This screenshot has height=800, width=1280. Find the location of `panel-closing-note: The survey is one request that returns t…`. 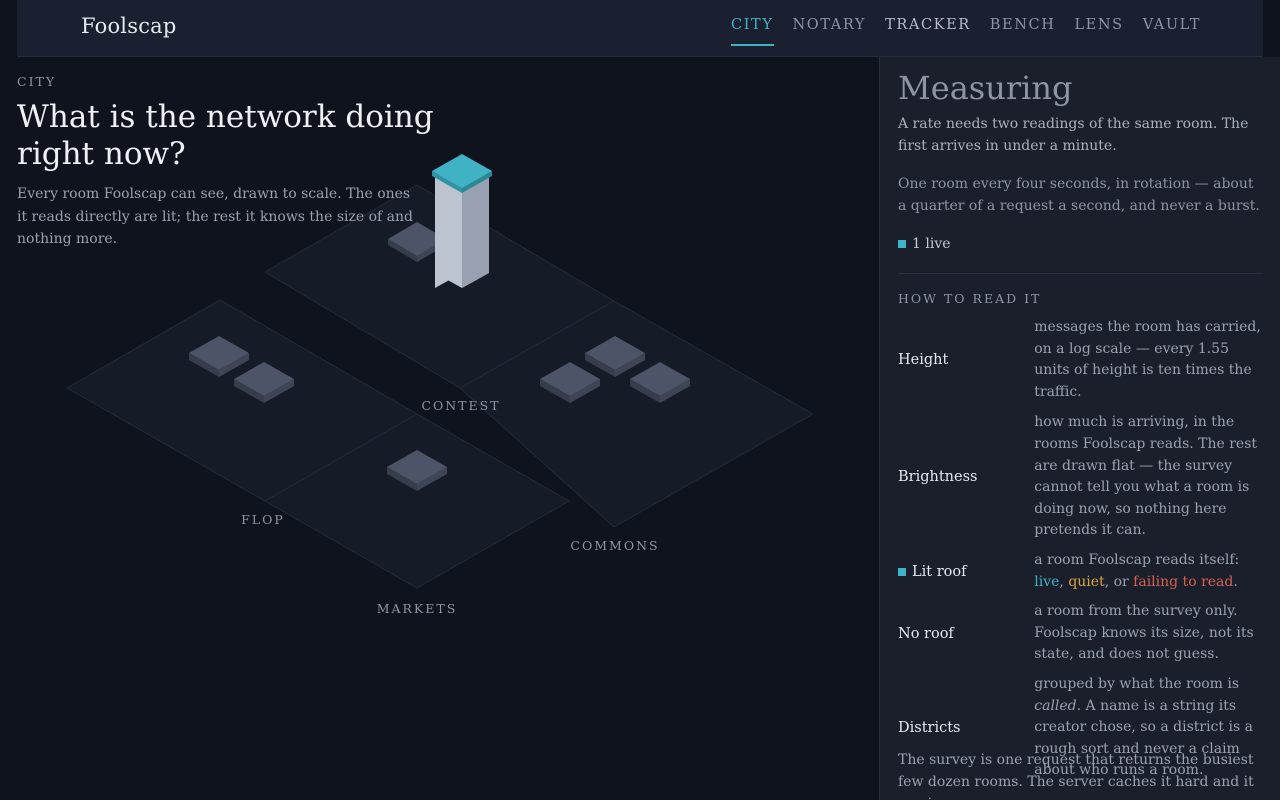

panel-closing-note: The survey is one request that returns t… is located at coordinates (1076, 776).